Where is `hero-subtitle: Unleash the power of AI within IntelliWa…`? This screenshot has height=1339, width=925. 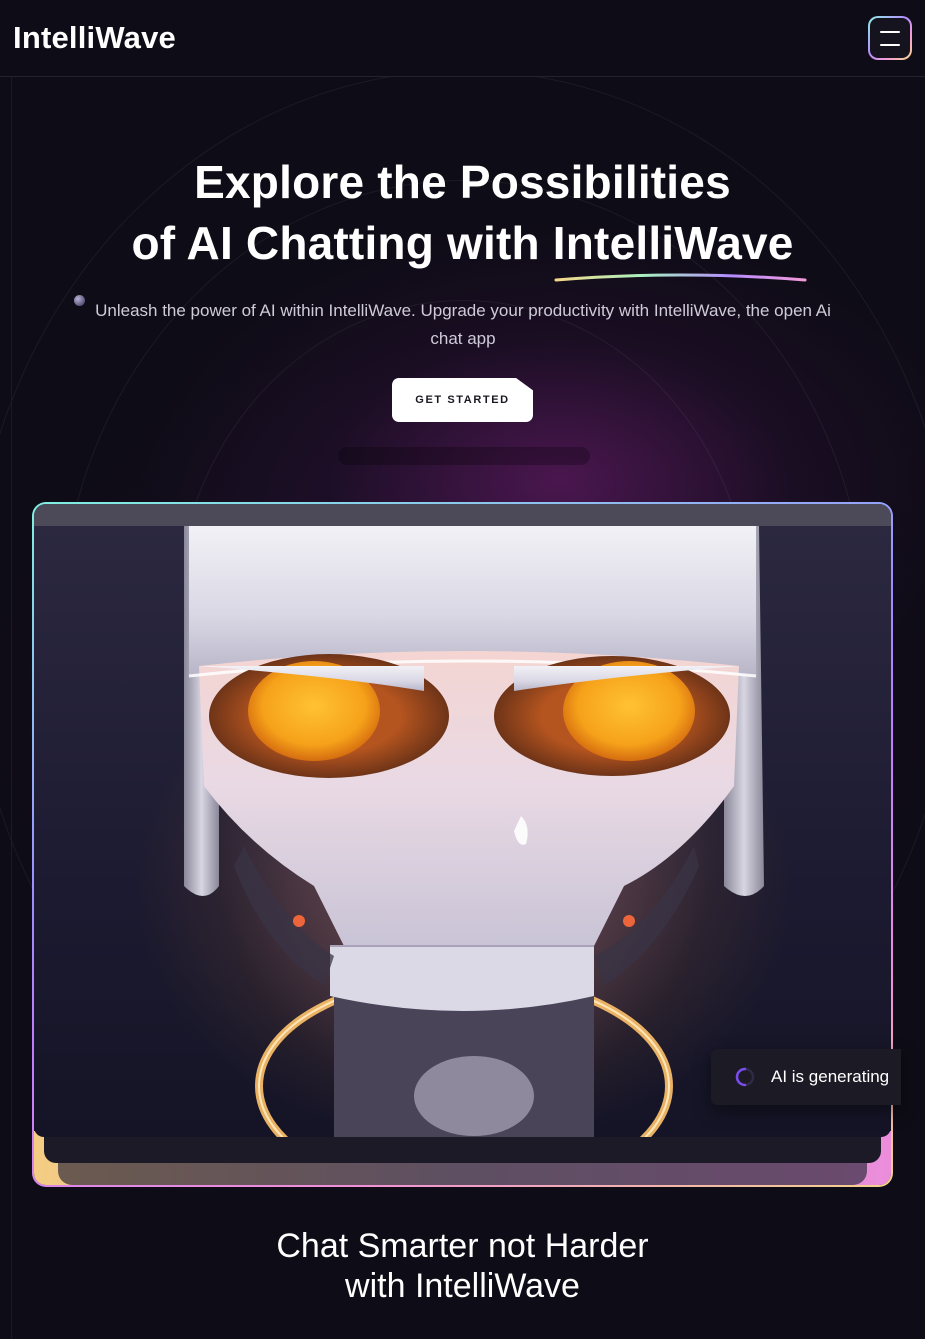
hero-subtitle: Unleash the power of AI within IntelliWa… is located at coordinates (463, 324).